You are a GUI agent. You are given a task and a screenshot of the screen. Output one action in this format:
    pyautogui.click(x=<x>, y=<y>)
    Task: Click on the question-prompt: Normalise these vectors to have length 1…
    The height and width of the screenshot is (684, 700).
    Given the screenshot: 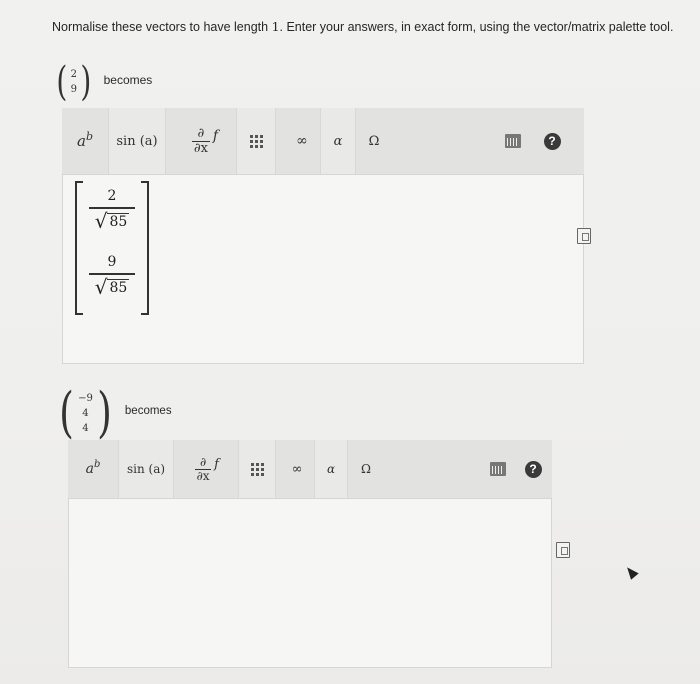 What is the action you would take?
    pyautogui.click(x=362, y=26)
    